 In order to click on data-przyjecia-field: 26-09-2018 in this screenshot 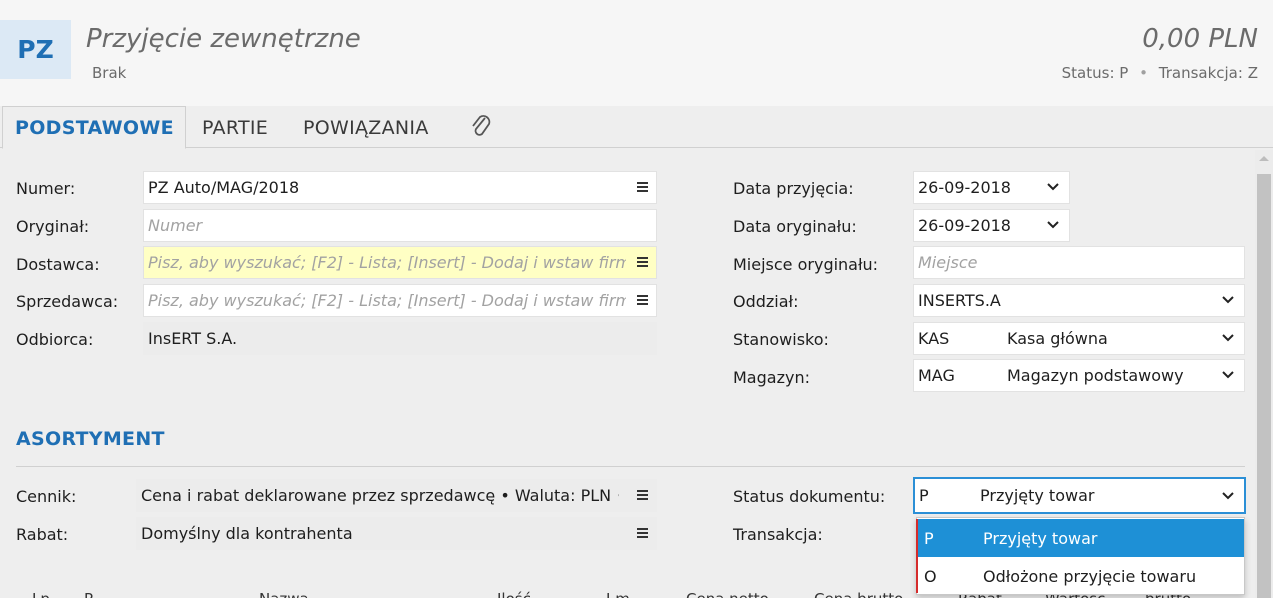, I will do `click(991, 187)`.